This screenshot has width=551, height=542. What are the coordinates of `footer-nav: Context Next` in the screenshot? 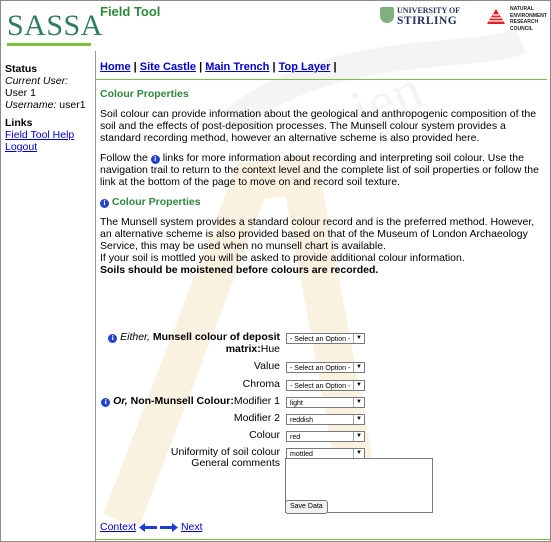 It's located at (151, 527).